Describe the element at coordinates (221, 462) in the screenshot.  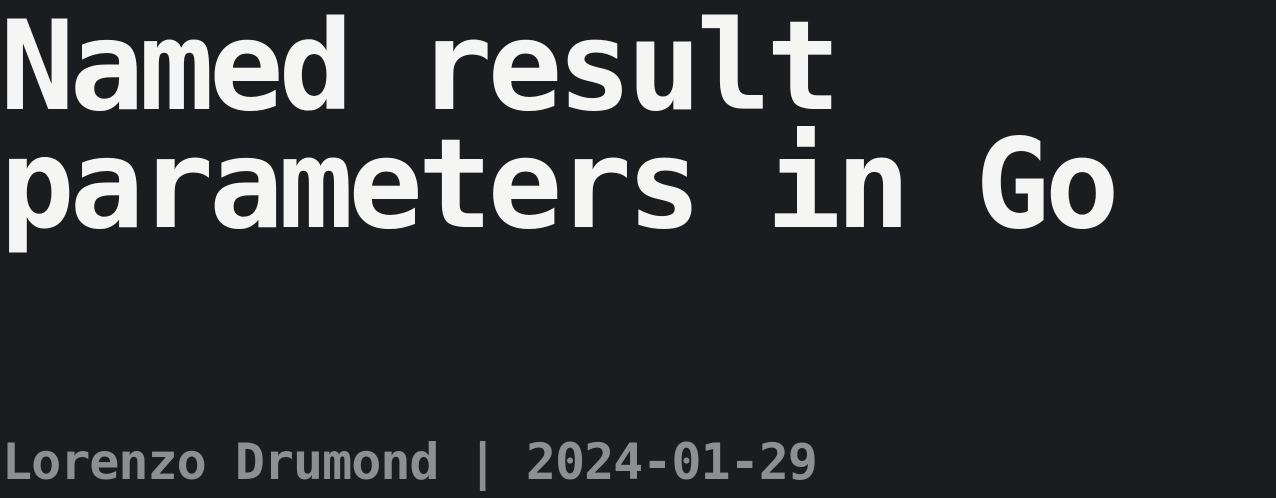
I see `author-name: Lorenzo Drumond` at that location.